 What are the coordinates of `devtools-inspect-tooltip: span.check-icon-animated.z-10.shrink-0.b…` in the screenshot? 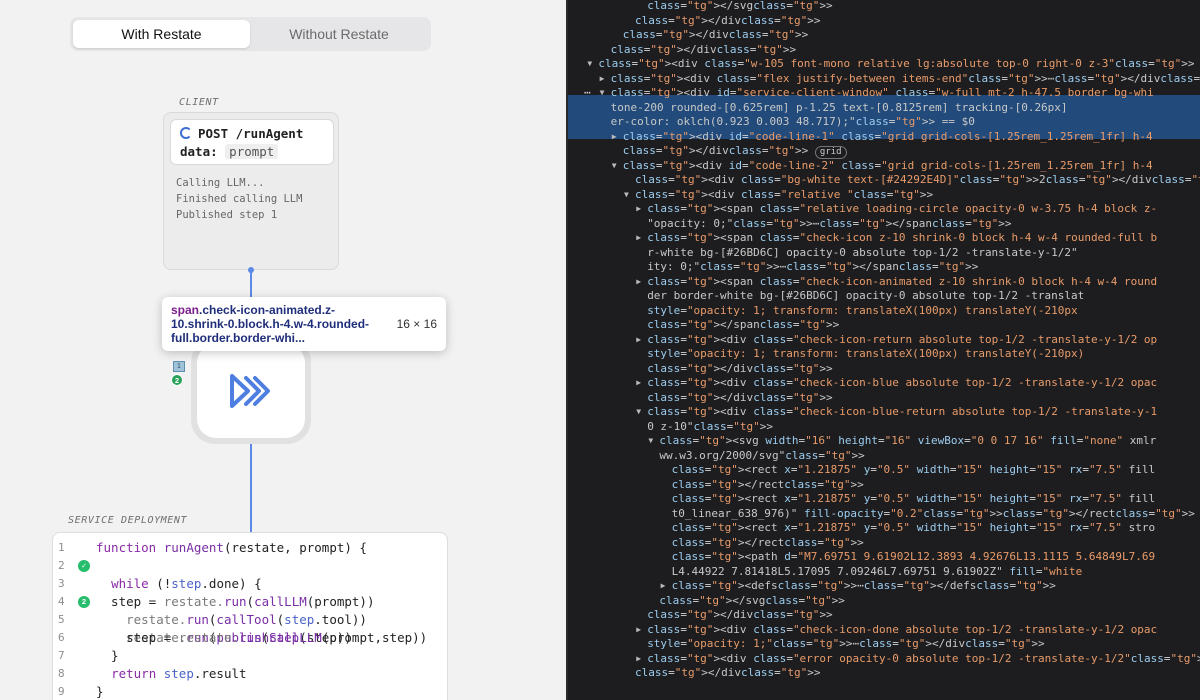 It's located at (304, 324).